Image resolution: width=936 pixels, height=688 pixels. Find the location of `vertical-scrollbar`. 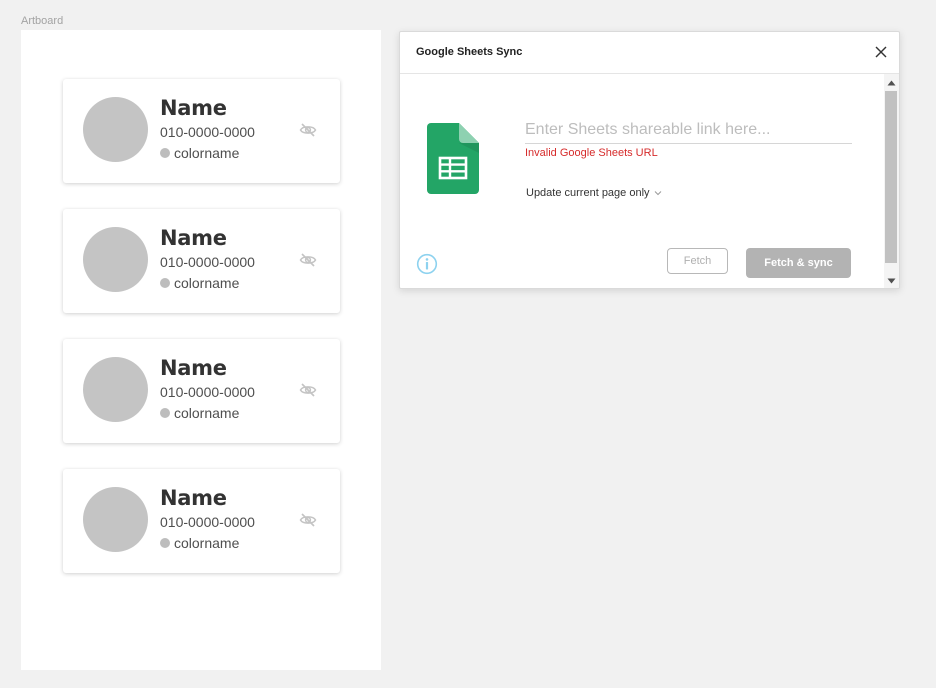

vertical-scrollbar is located at coordinates (891, 181).